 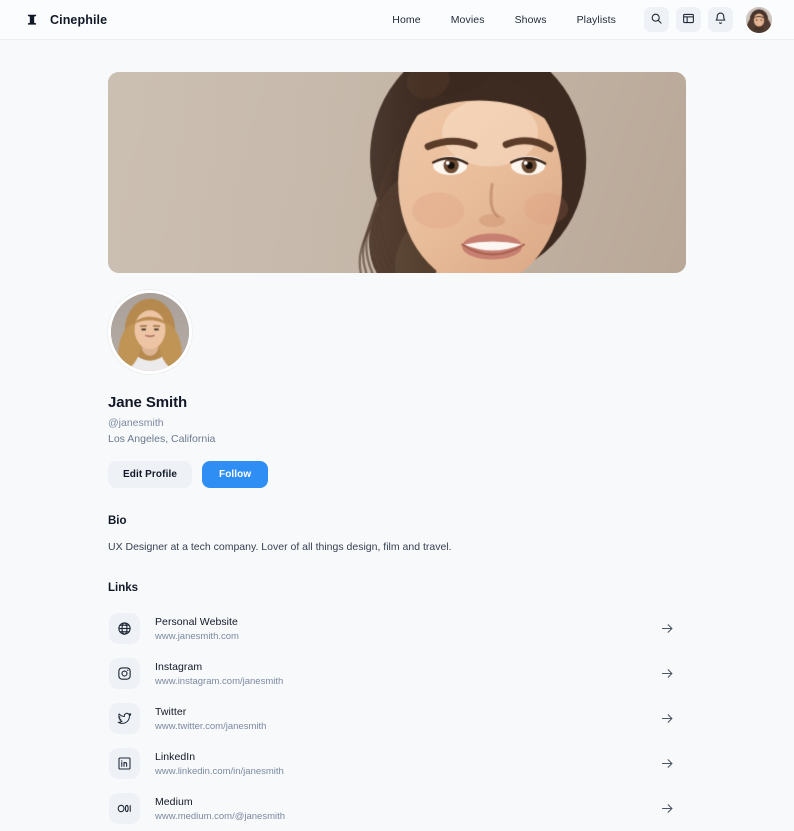 What do you see at coordinates (220, 816) in the screenshot?
I see `link-url: www.medium.com/@janesmith` at bounding box center [220, 816].